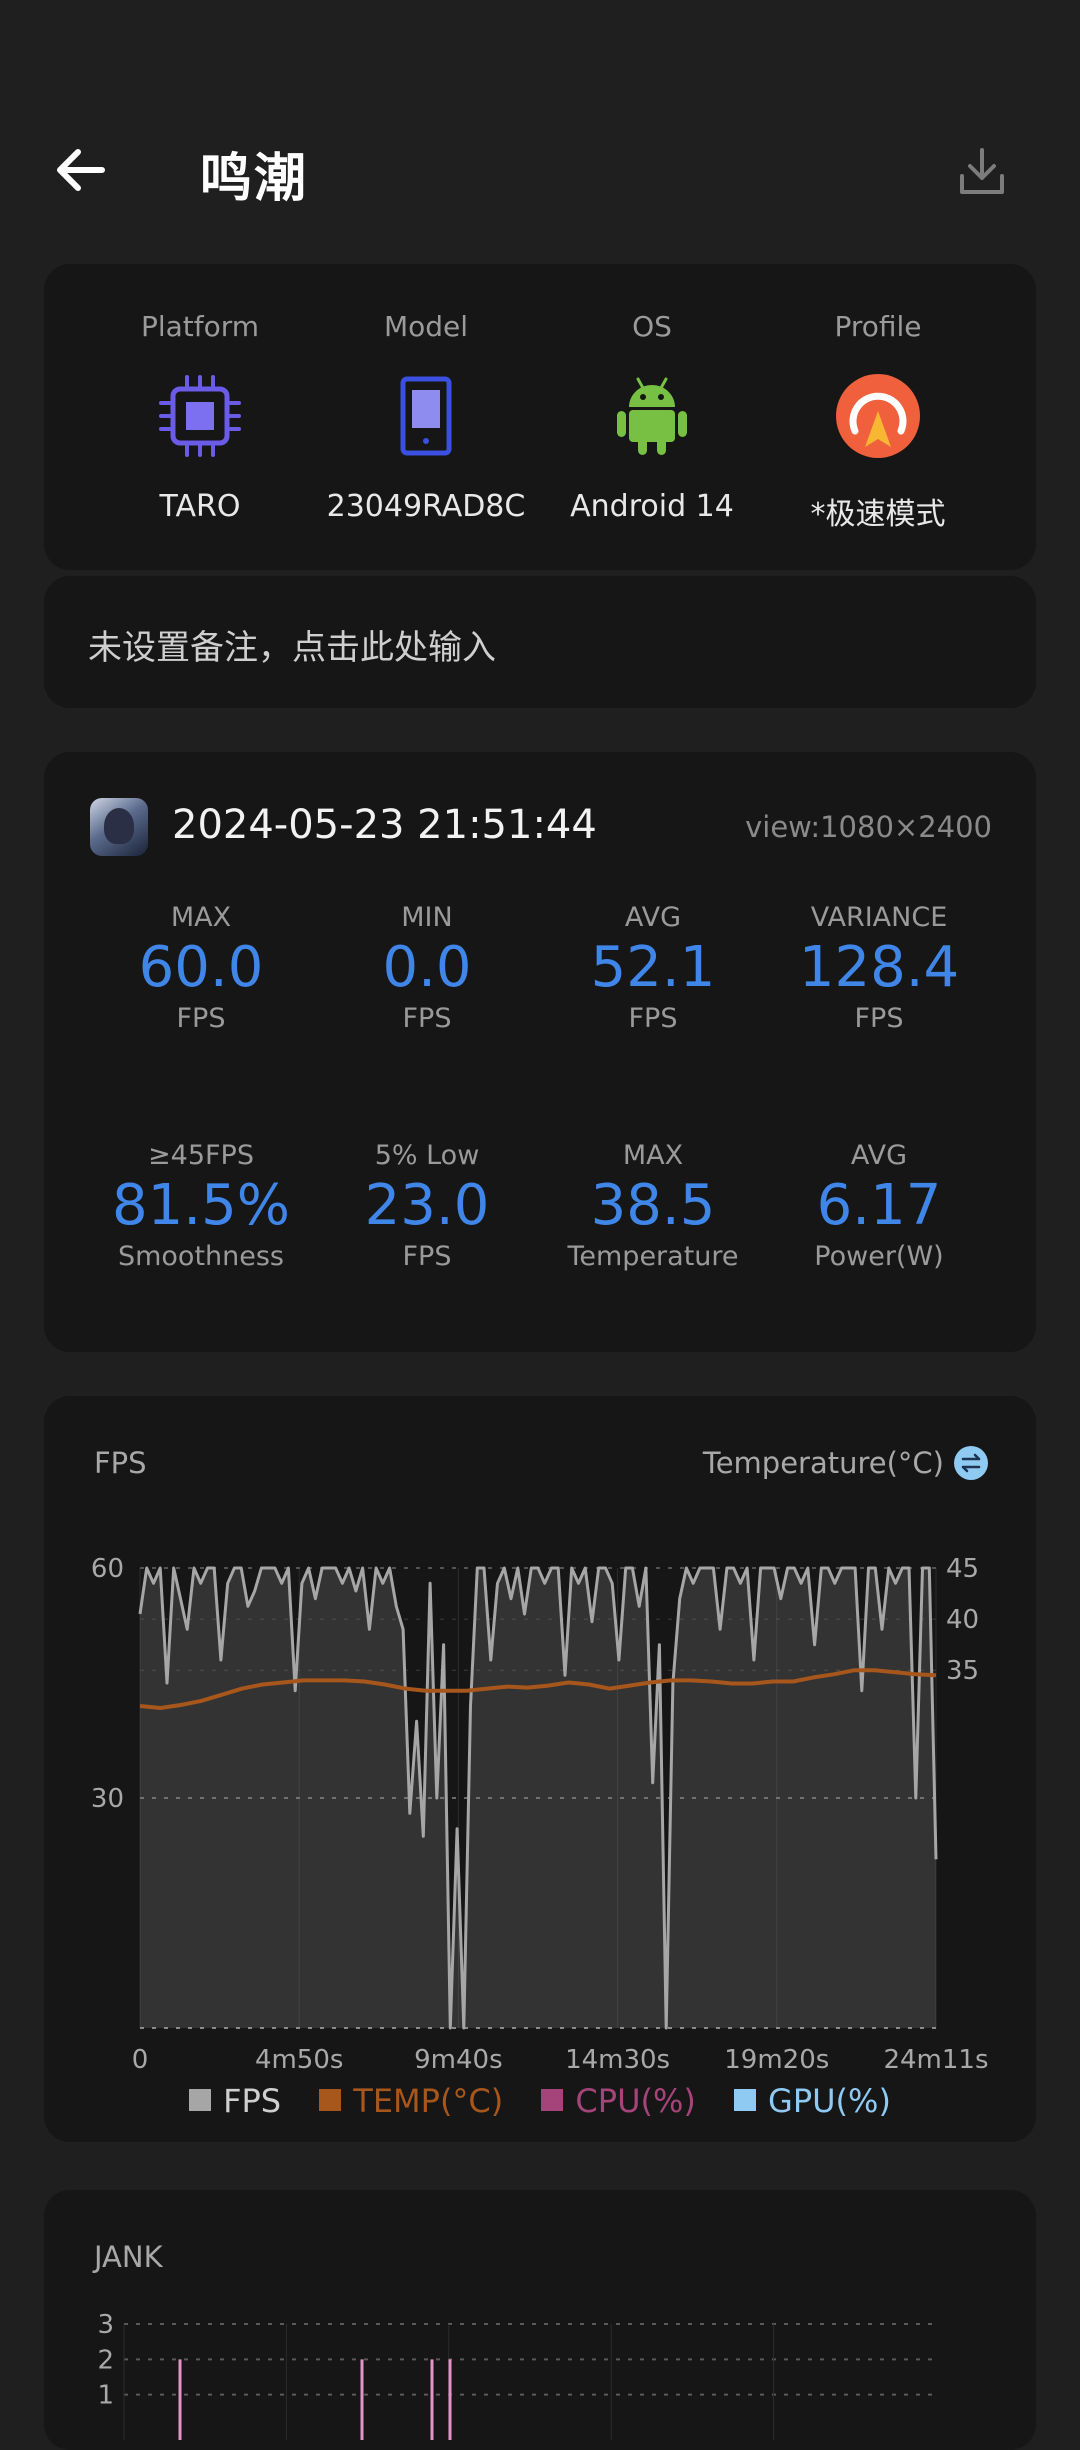 The height and width of the screenshot is (2450, 1080). I want to click on phone-icon, so click(426, 416).